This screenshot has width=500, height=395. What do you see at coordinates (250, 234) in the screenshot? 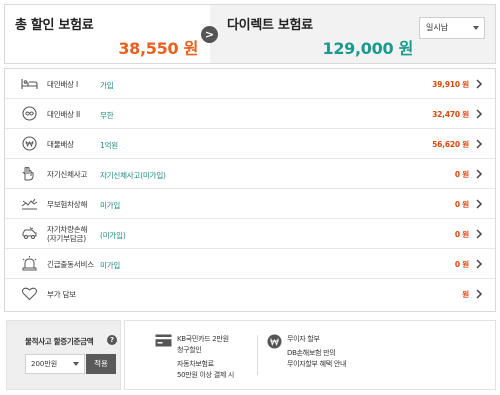
I see `coverage-row: 자기차량손해 (자기부담금) (미가입) 0 원` at bounding box center [250, 234].